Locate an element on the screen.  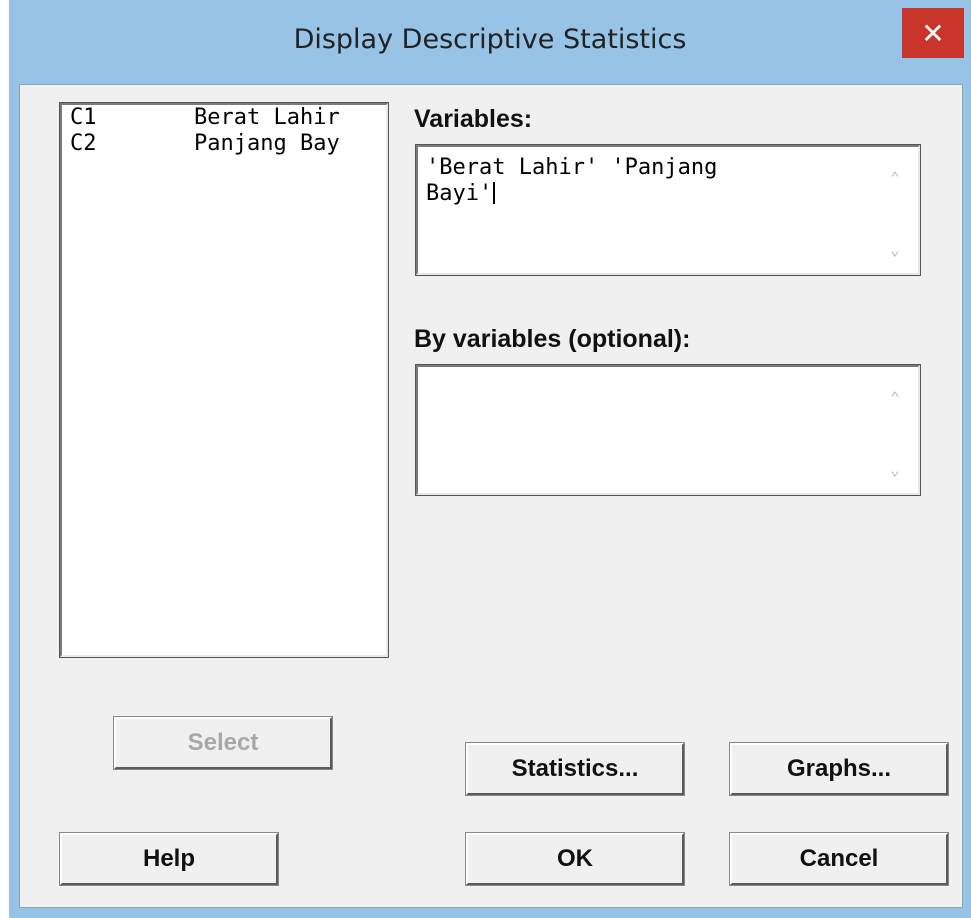
select-button: Select is located at coordinates (223, 743).